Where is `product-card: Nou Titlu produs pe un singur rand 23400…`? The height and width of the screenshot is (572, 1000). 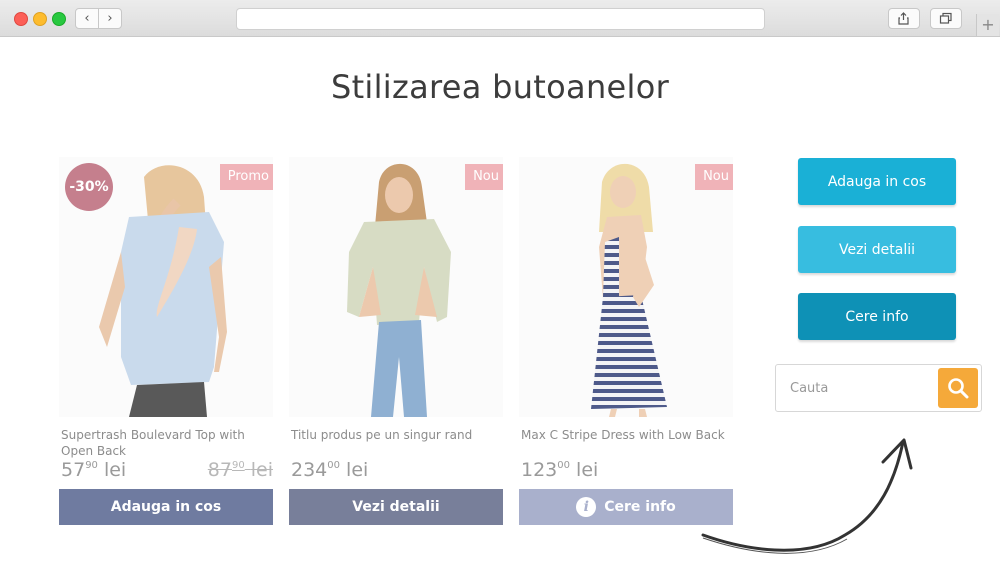
product-card: Nou Titlu produs pe un singur rand 23400… is located at coordinates (396, 341).